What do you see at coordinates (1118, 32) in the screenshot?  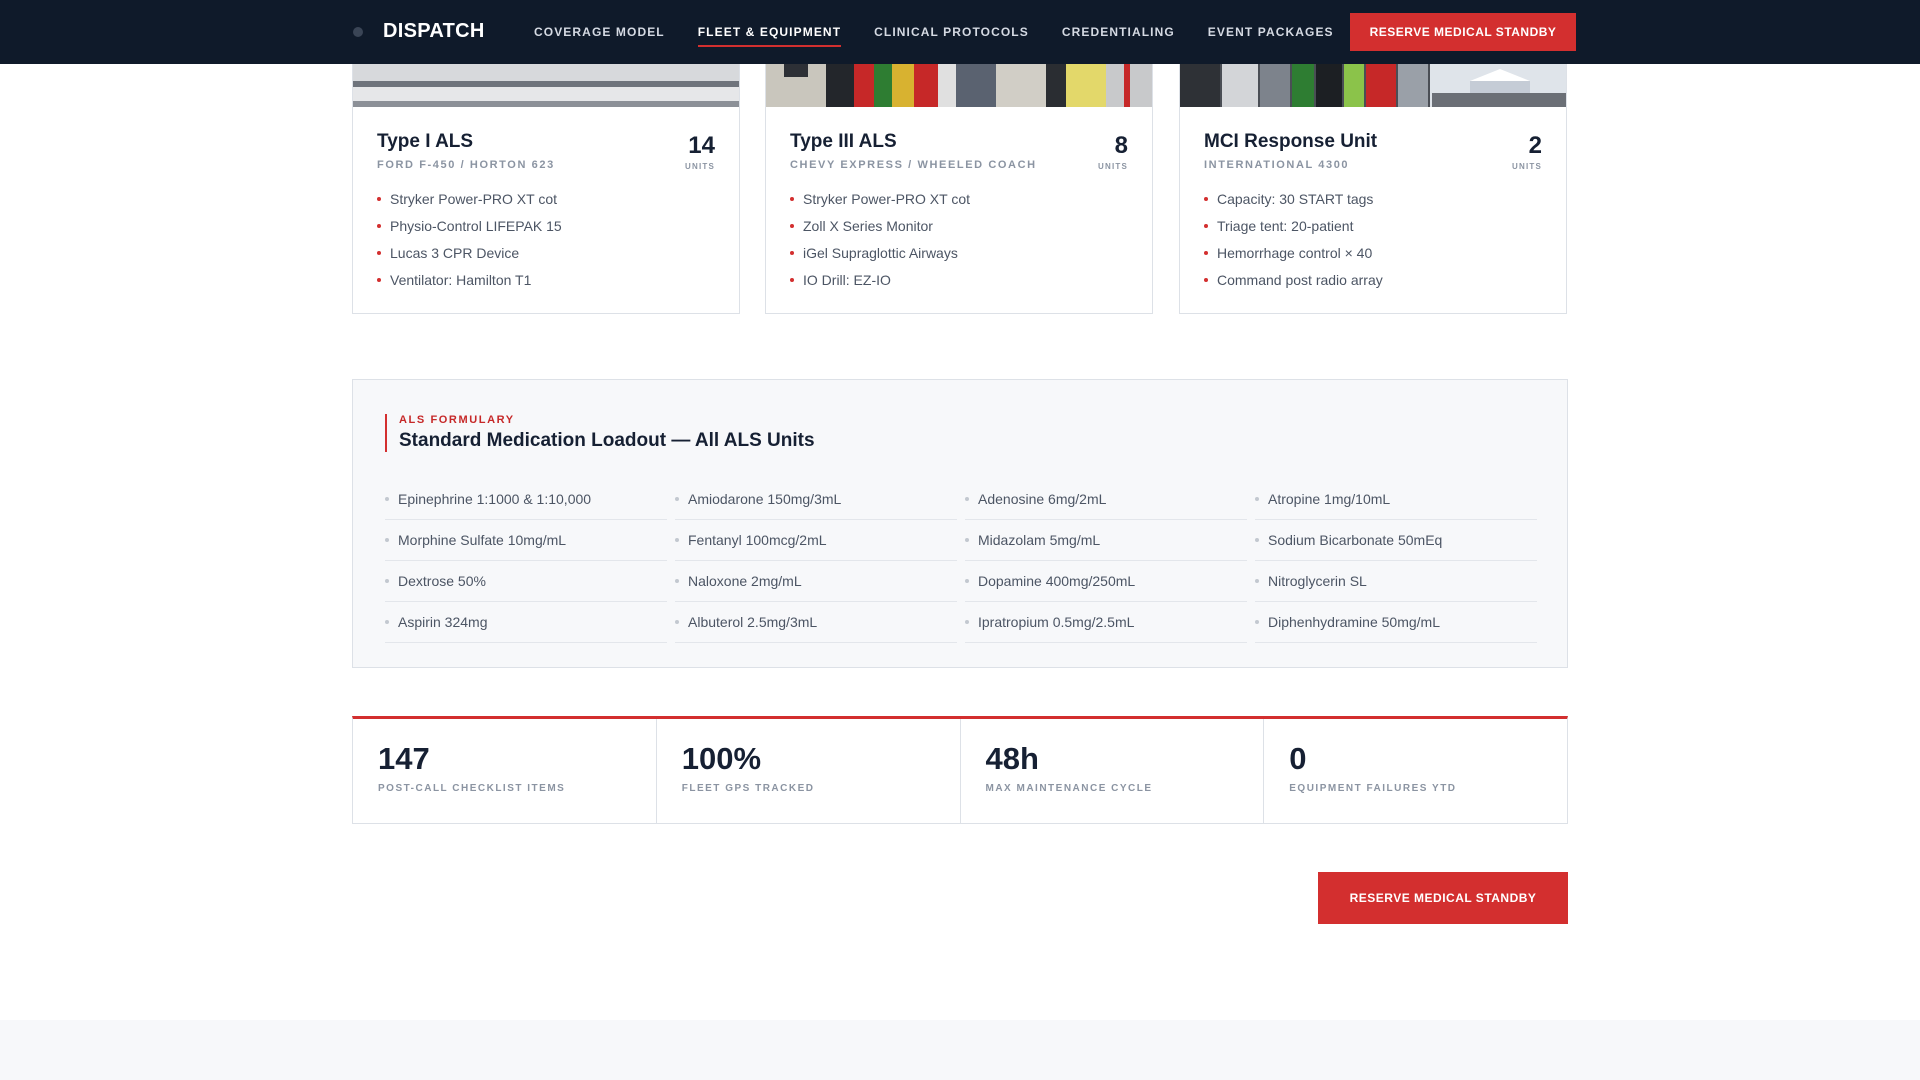 I see `nav-link-credentialing: CREDENTIALING` at bounding box center [1118, 32].